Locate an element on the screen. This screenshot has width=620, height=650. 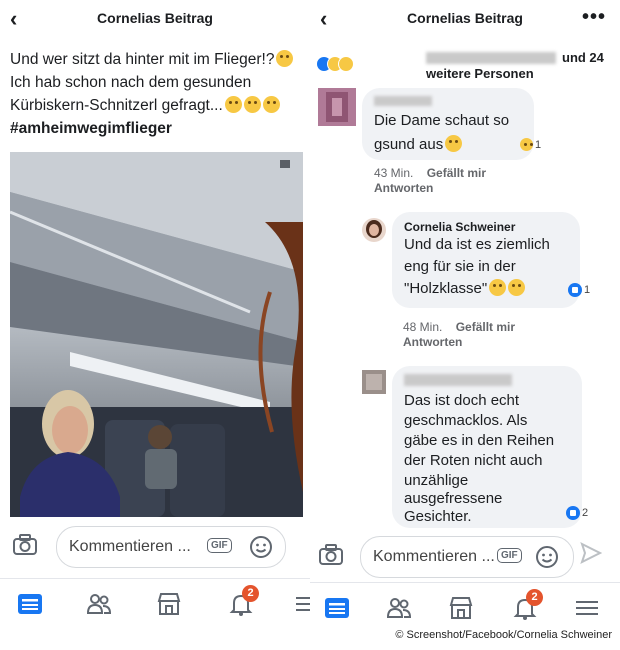
comment-text-4: der Roten nicht auch is located at coordinates (473, 460).